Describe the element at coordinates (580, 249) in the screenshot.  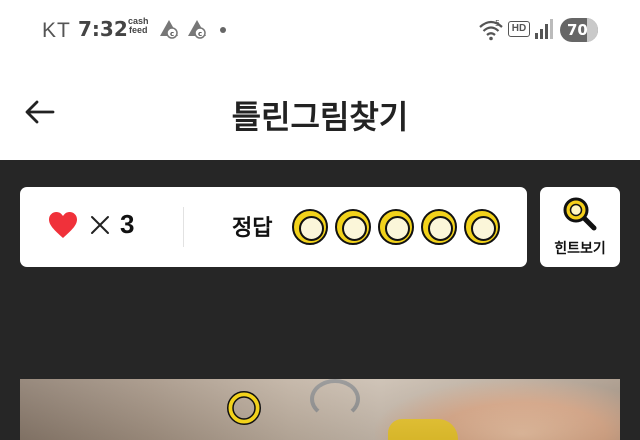
I see `hint-label: 힌트보기` at that location.